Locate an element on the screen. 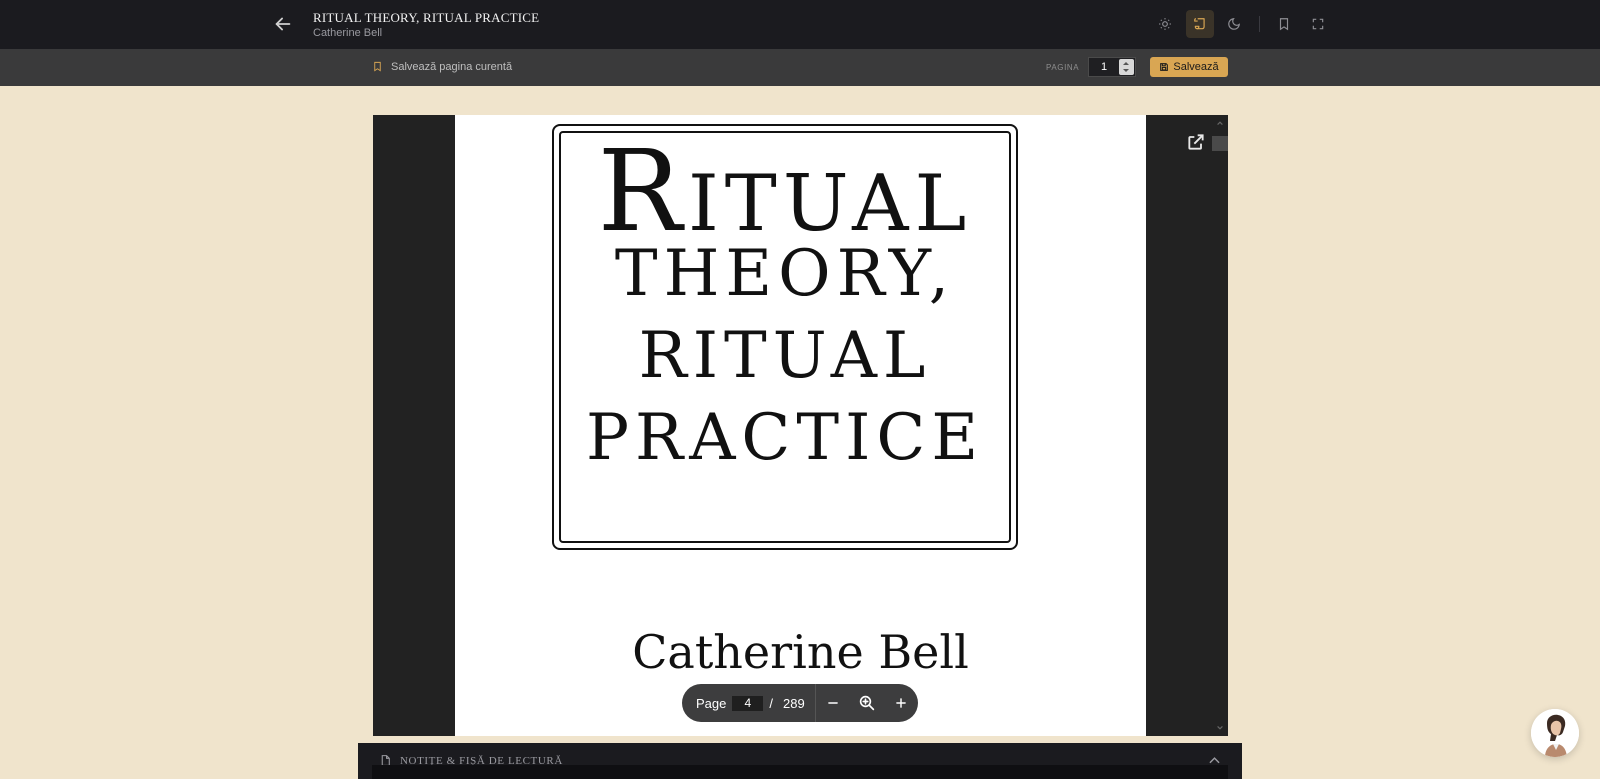 The width and height of the screenshot is (1600, 779). scroll-icon is located at coordinates (1199, 24).